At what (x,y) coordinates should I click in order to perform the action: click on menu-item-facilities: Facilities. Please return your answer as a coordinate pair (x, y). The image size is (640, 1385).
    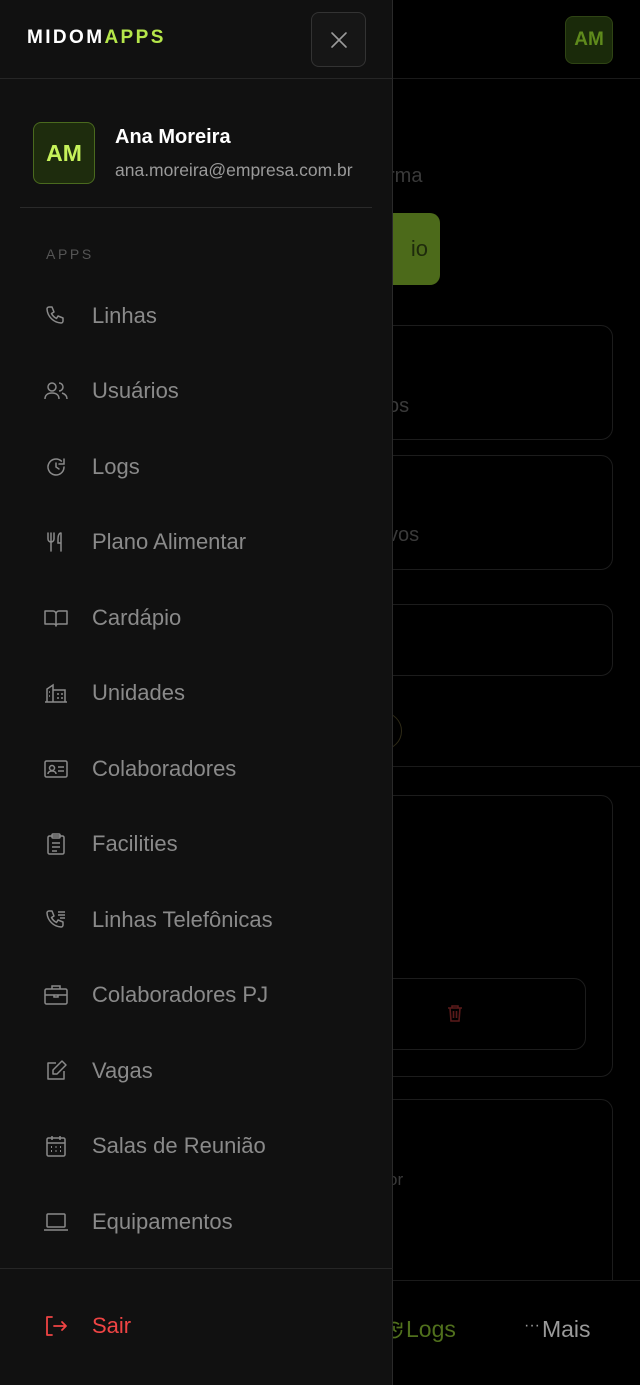
    Looking at the image, I should click on (196, 844).